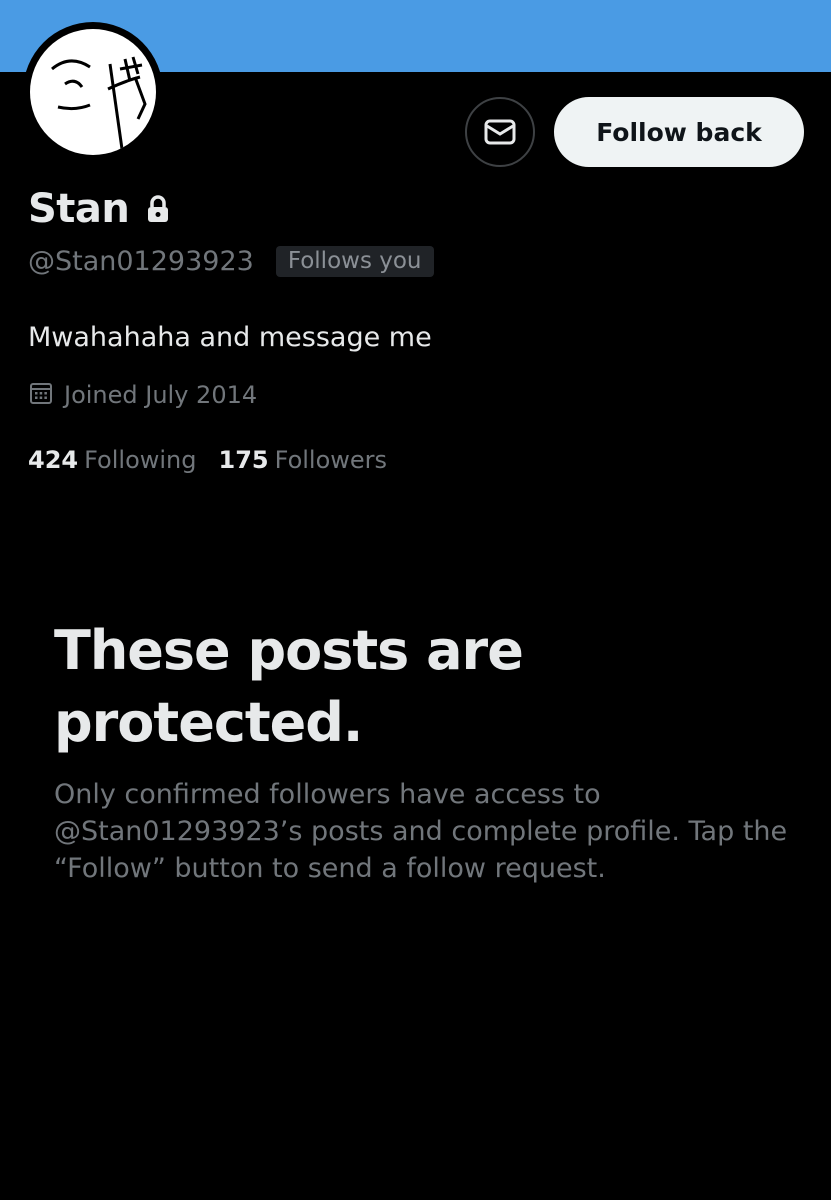  I want to click on joined-date: Joined July 2014, so click(161, 395).